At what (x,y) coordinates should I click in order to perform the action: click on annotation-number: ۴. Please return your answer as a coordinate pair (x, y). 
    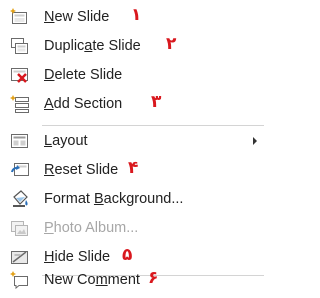
    Looking at the image, I should click on (133, 168).